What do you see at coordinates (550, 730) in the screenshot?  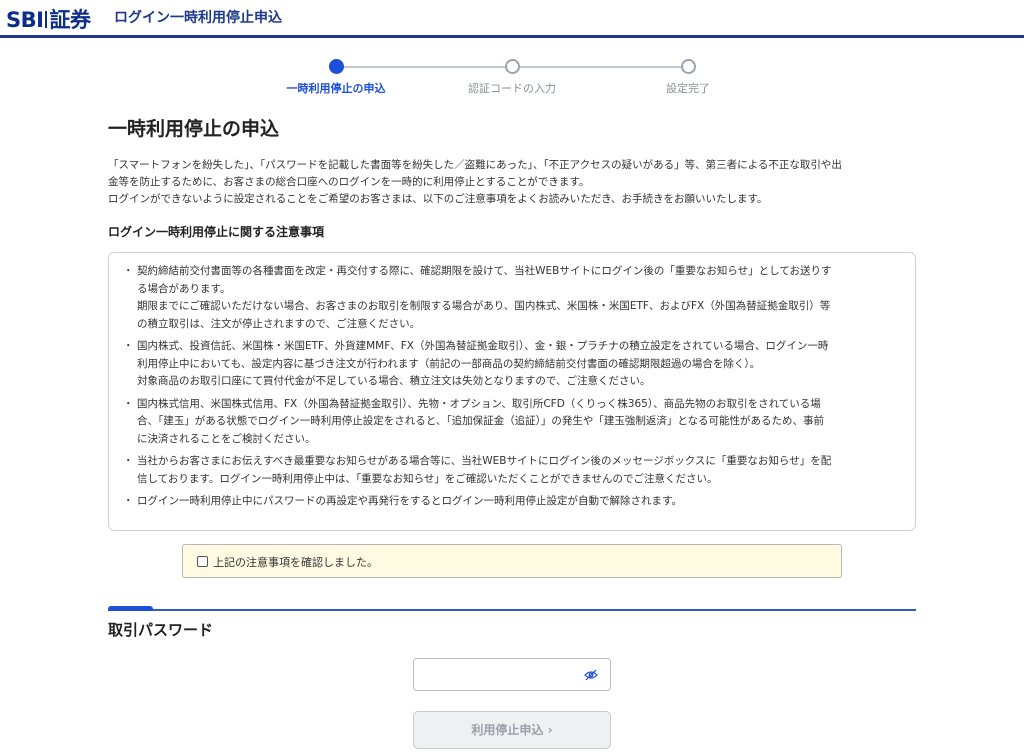 I see `chevron-right-icon: ›` at bounding box center [550, 730].